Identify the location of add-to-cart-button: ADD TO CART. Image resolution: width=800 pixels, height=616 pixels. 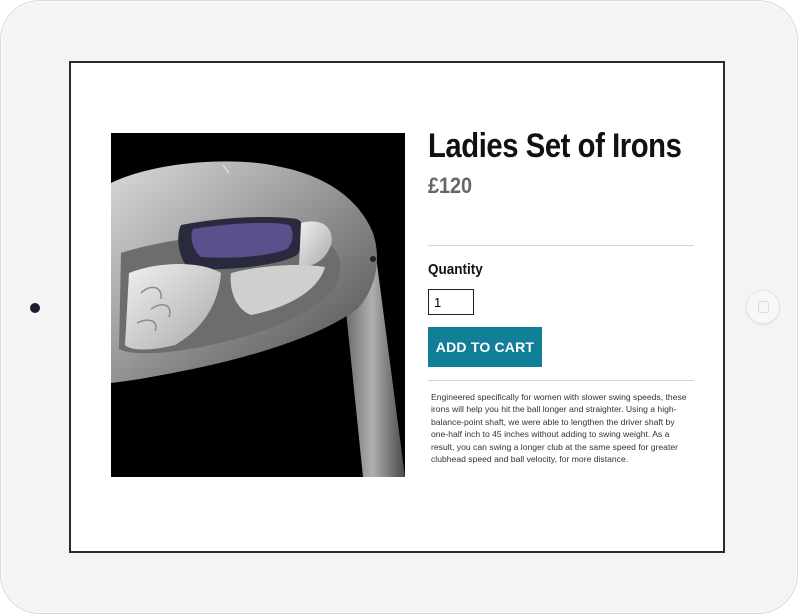
(485, 347).